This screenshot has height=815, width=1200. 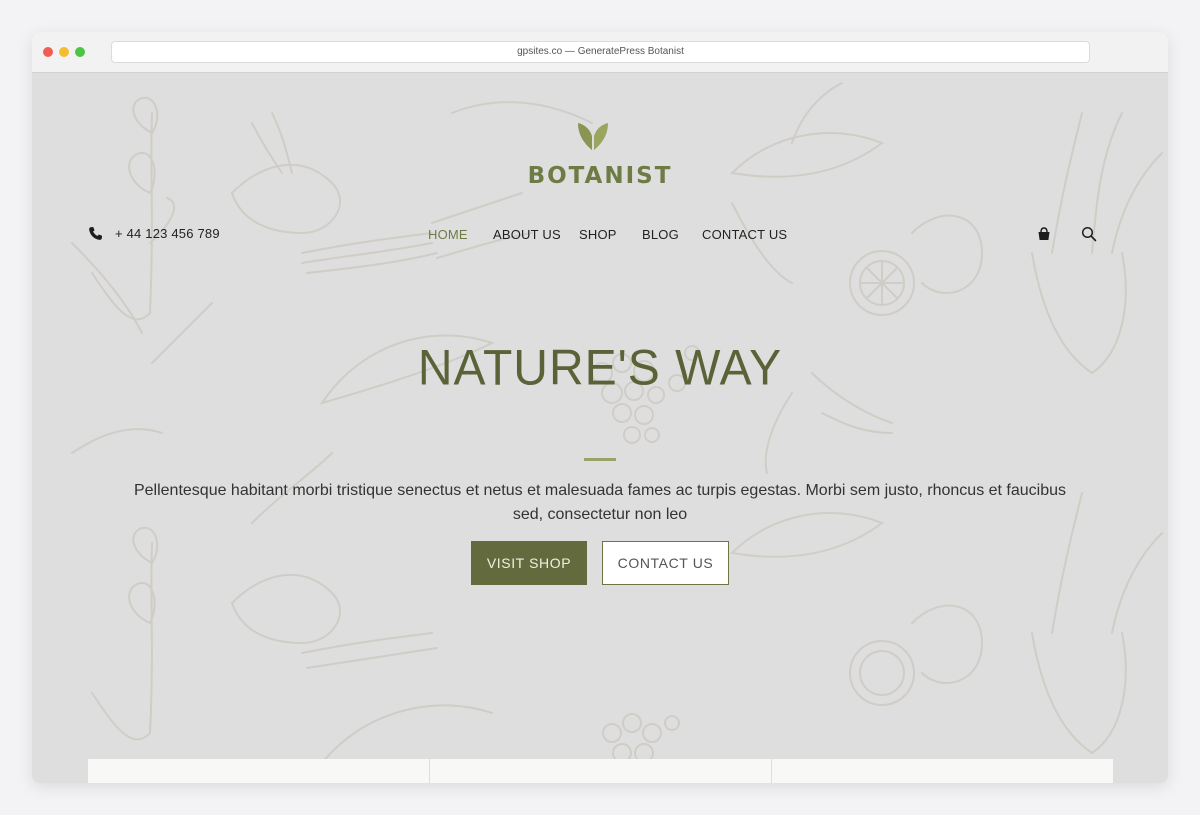 What do you see at coordinates (600, 176) in the screenshot?
I see `site-title: BOTANIST` at bounding box center [600, 176].